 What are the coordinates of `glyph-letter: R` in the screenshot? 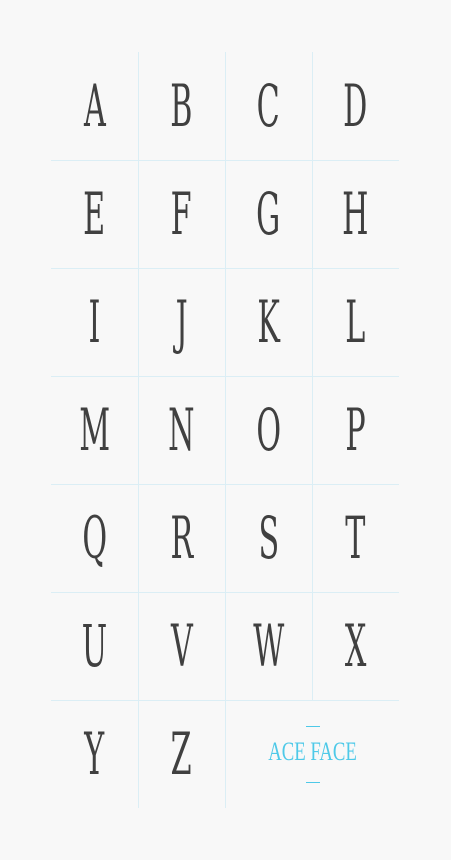 It's located at (181, 538).